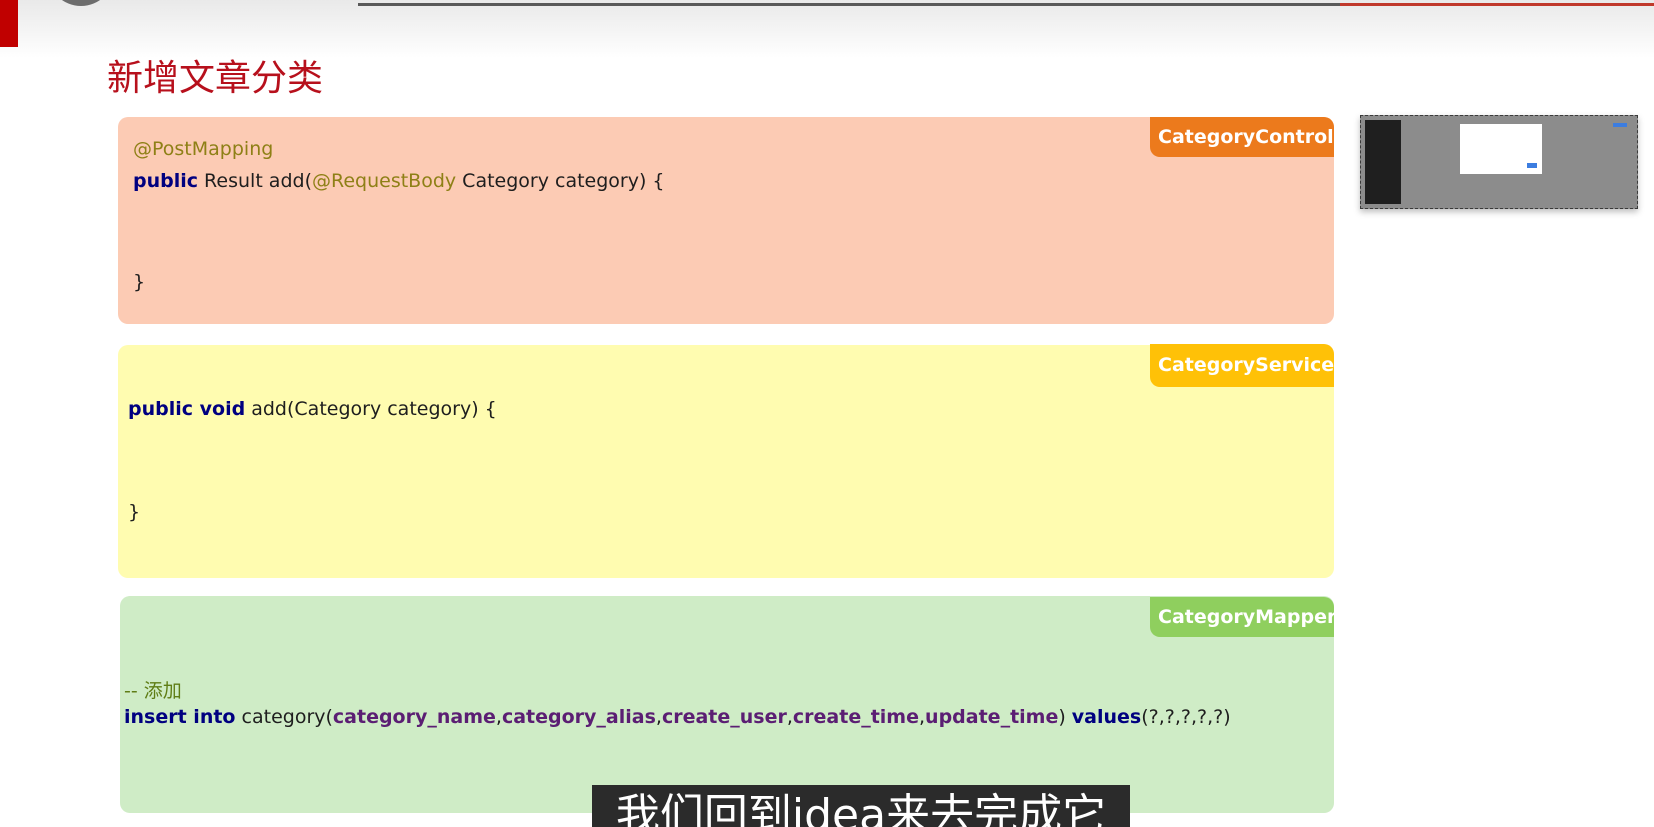 The height and width of the screenshot is (827, 1654). I want to click on keyword-text: public void, so click(187, 409).